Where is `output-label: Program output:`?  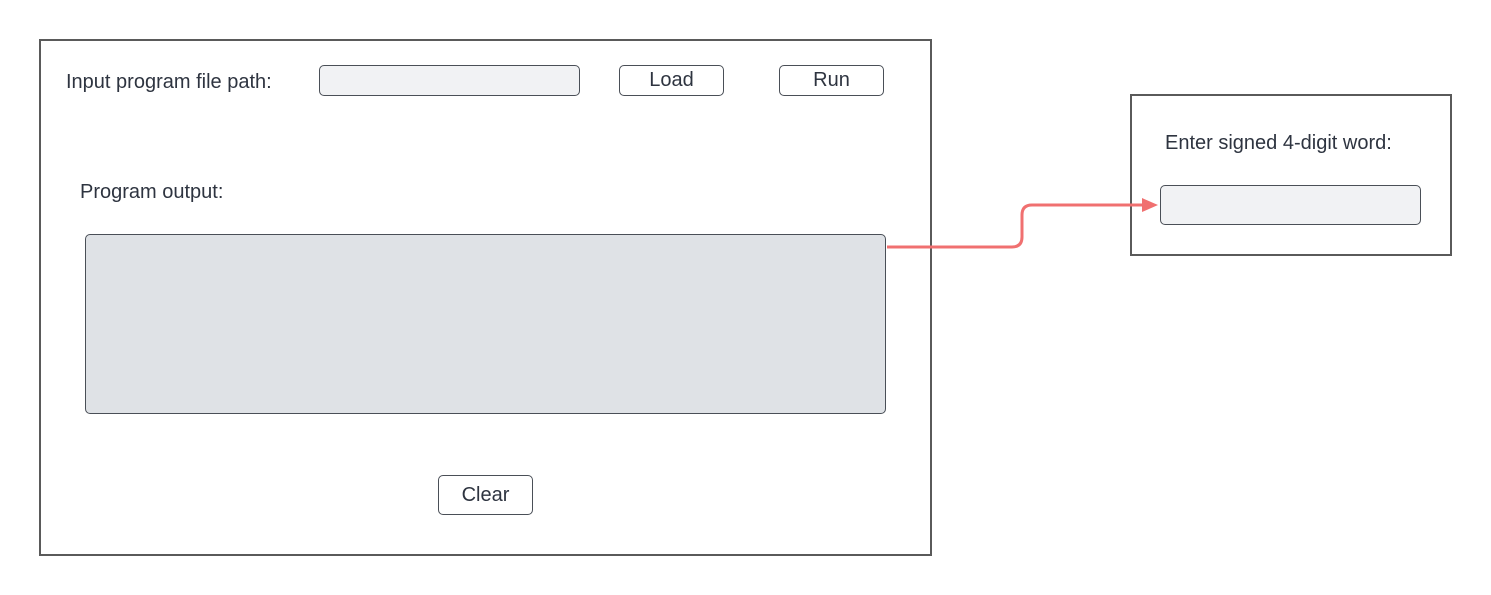
output-label: Program output: is located at coordinates (152, 192).